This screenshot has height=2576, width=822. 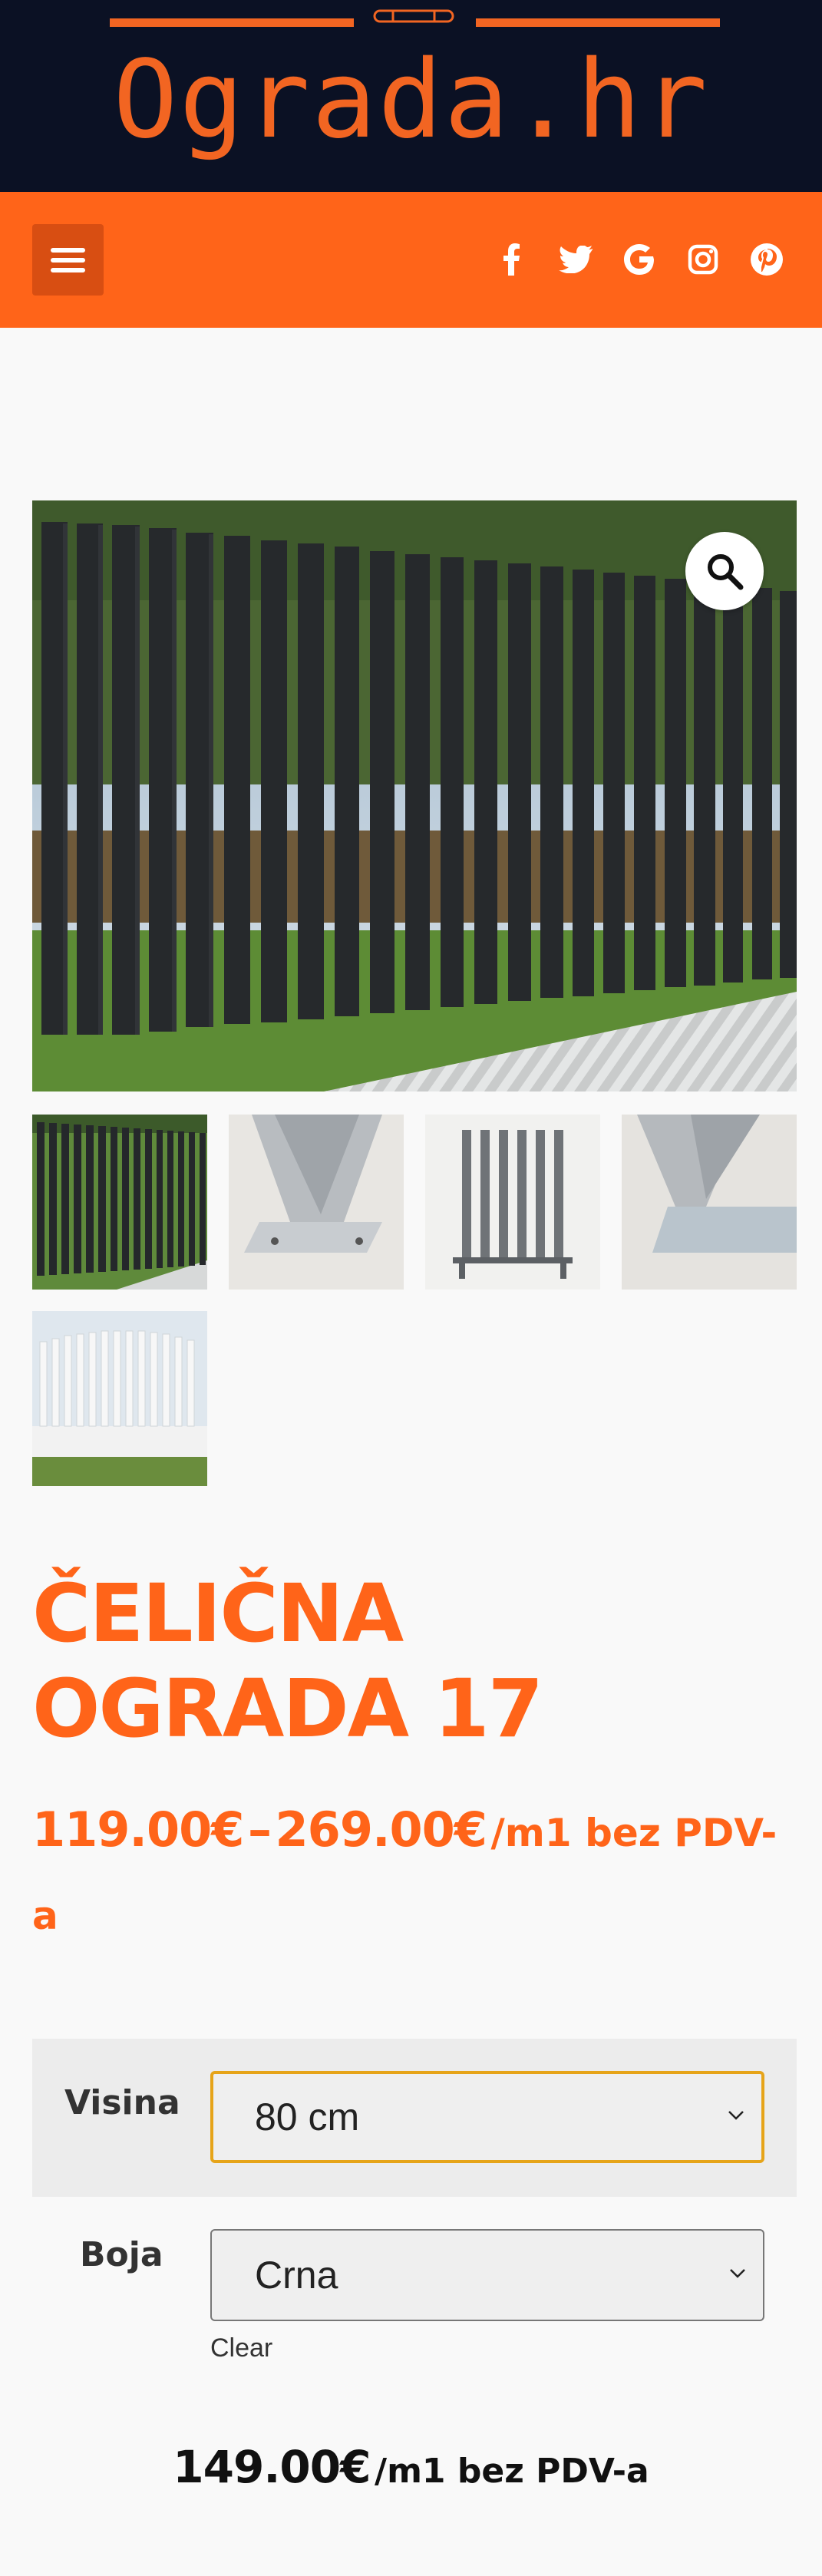 I want to click on thumbnail-fence-white-image, so click(x=119, y=1398).